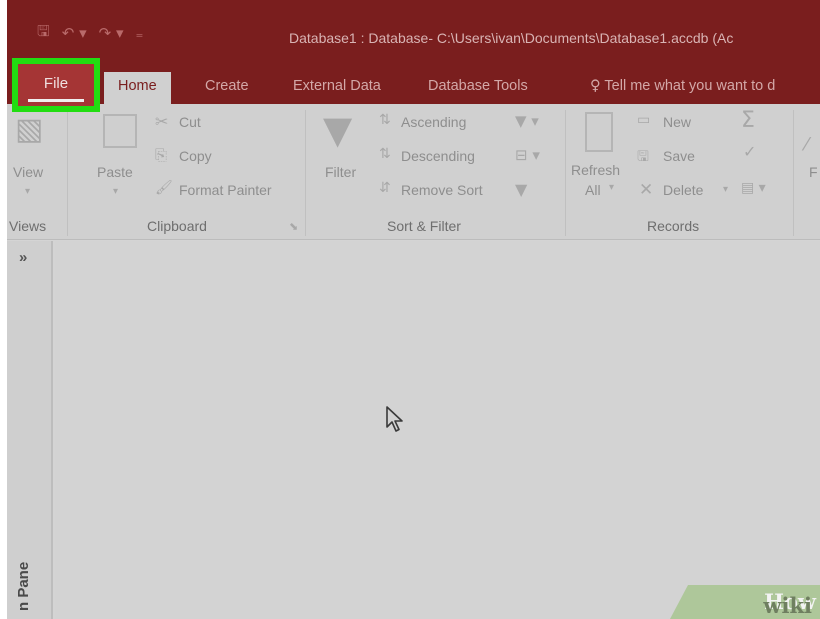 The height and width of the screenshot is (619, 820). I want to click on tab-external-data: External Data, so click(337, 88).